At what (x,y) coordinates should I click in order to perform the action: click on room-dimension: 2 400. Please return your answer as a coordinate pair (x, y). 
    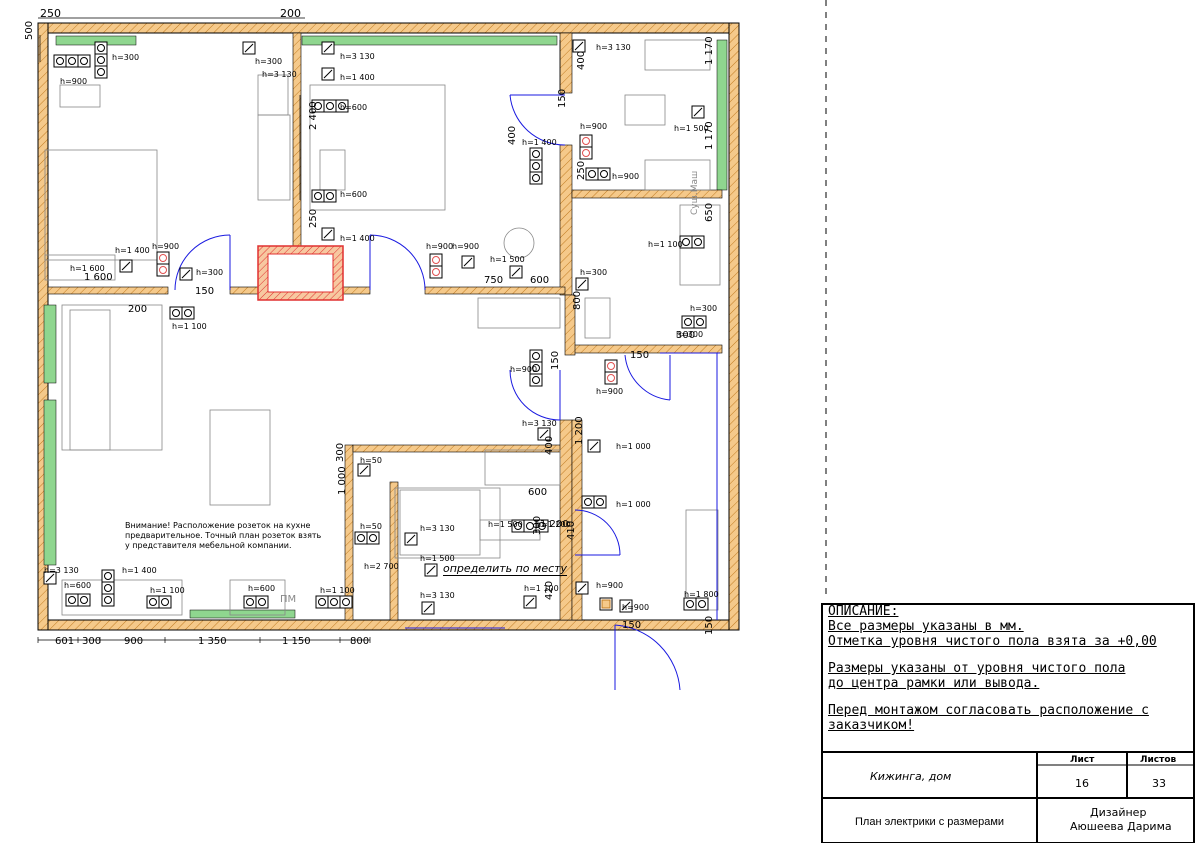
    Looking at the image, I should click on (313, 115).